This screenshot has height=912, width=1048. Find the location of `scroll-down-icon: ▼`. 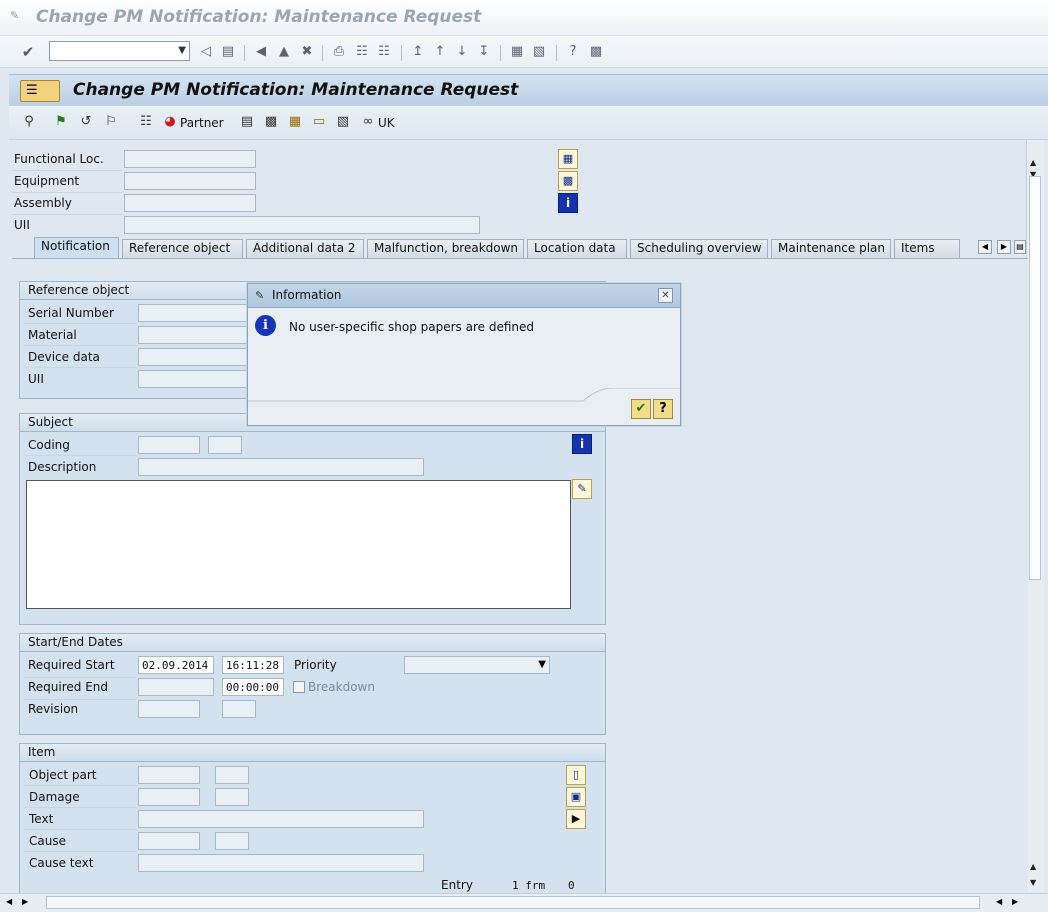

scroll-down-icon: ▼ is located at coordinates (1033, 882).